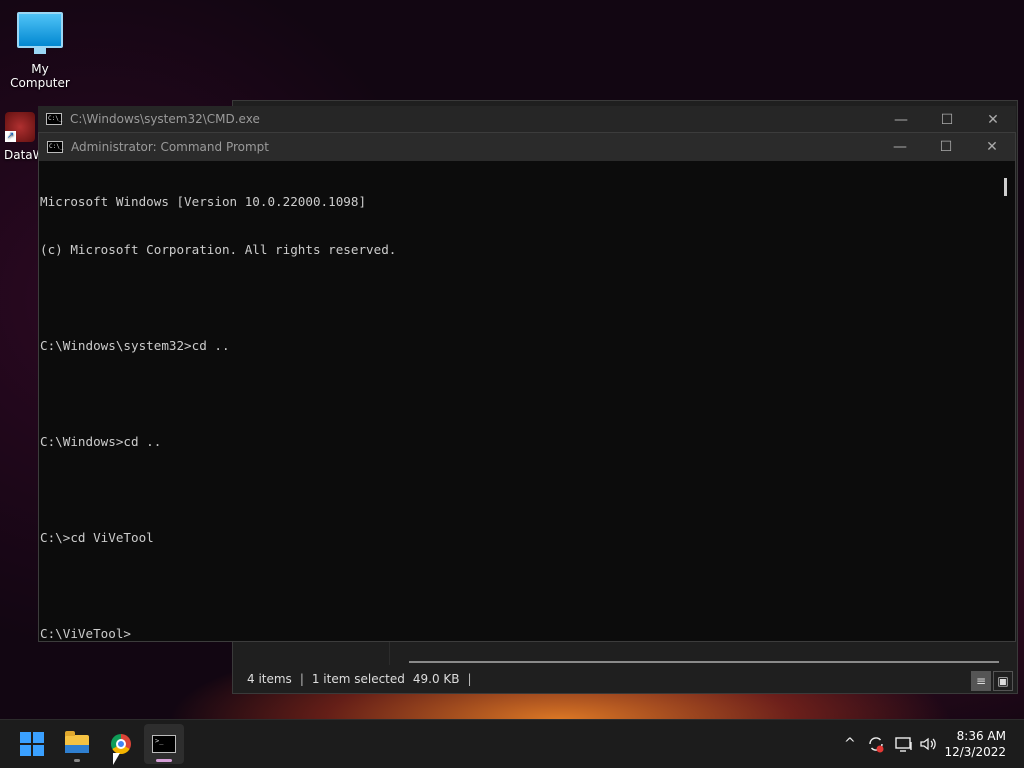 The image size is (1024, 768). I want to click on taskbar-chrome, so click(121, 744).